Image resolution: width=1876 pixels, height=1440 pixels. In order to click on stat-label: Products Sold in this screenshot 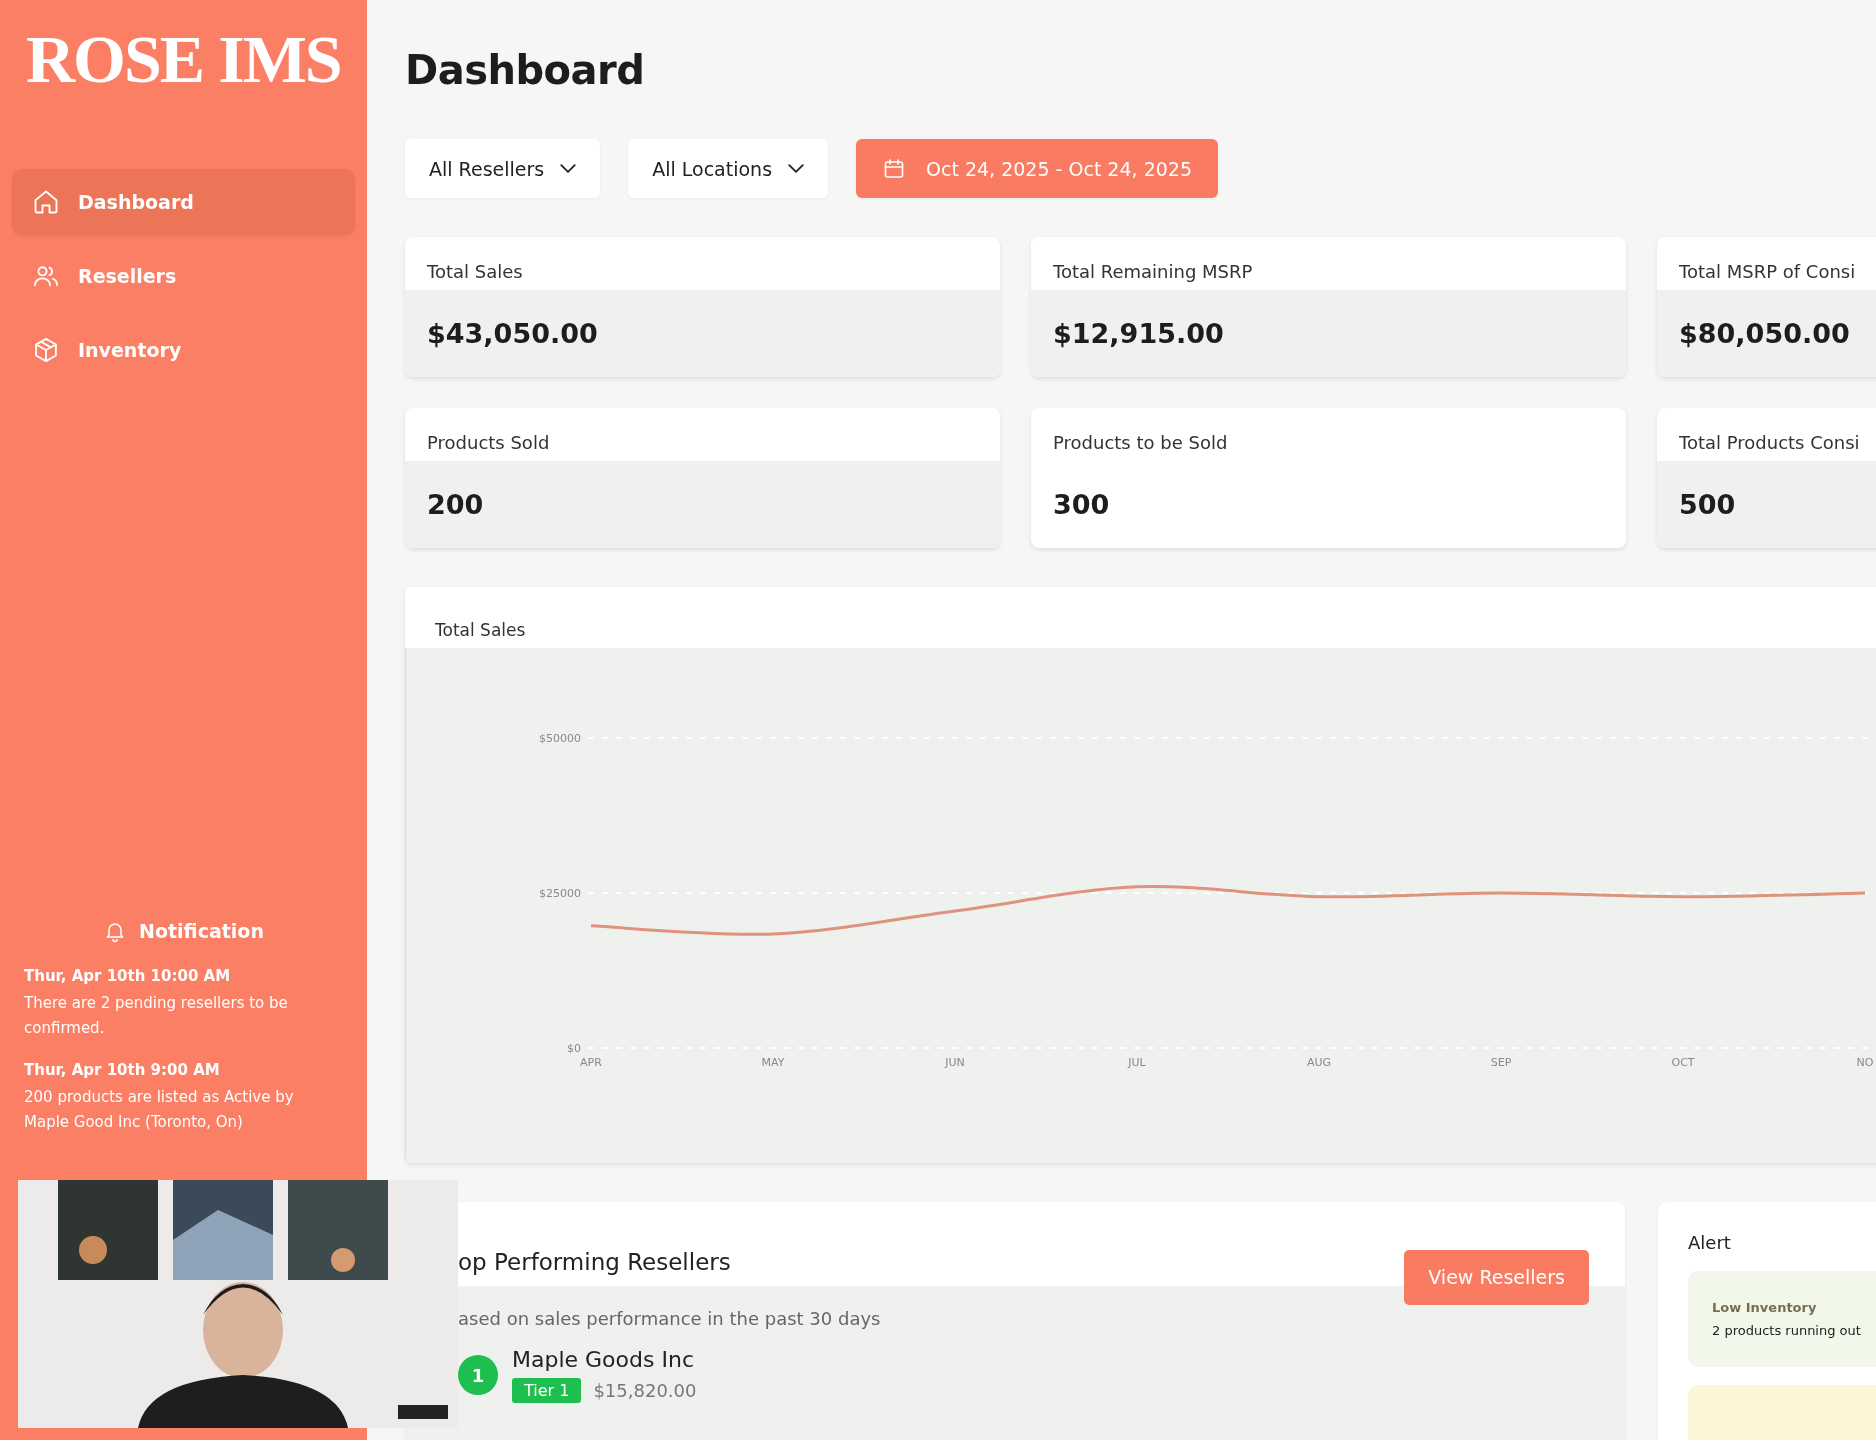, I will do `click(488, 443)`.